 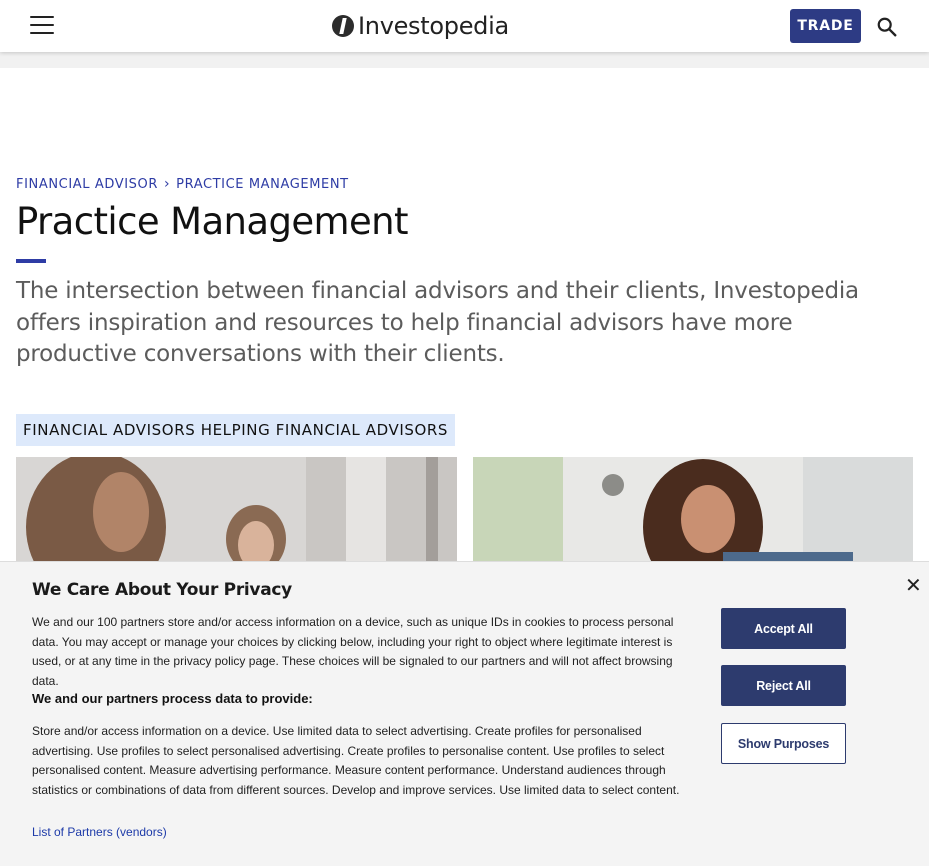 I want to click on trade-button: TRADE, so click(x=825, y=26).